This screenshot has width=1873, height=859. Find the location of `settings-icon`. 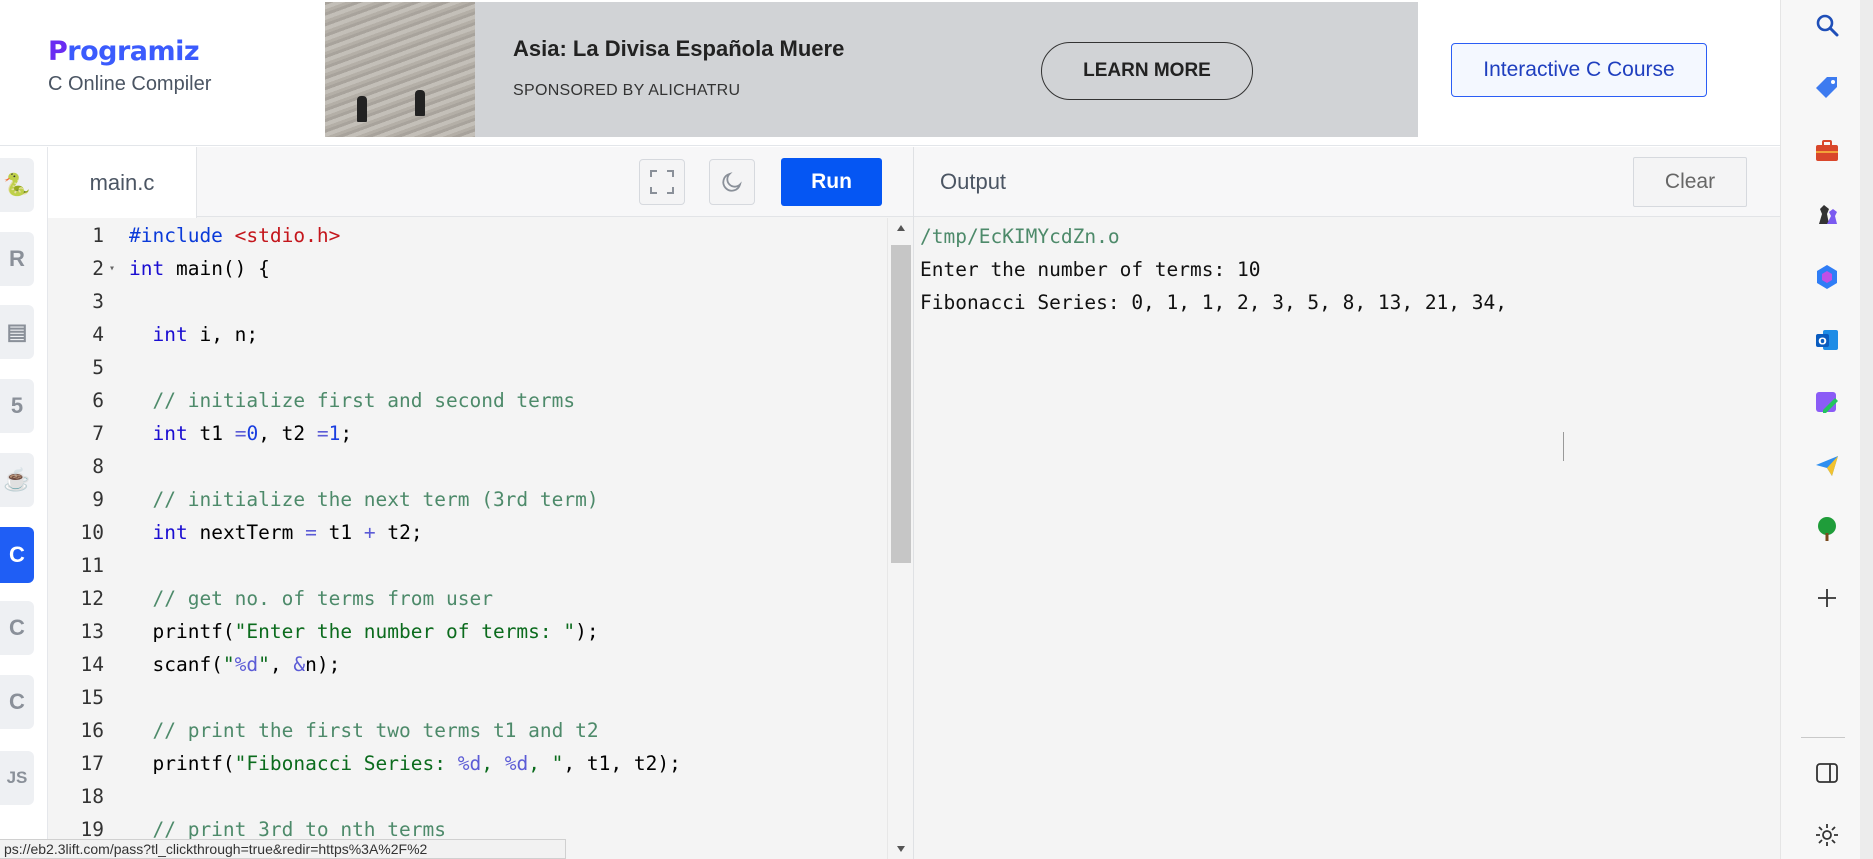

settings-icon is located at coordinates (1827, 835).